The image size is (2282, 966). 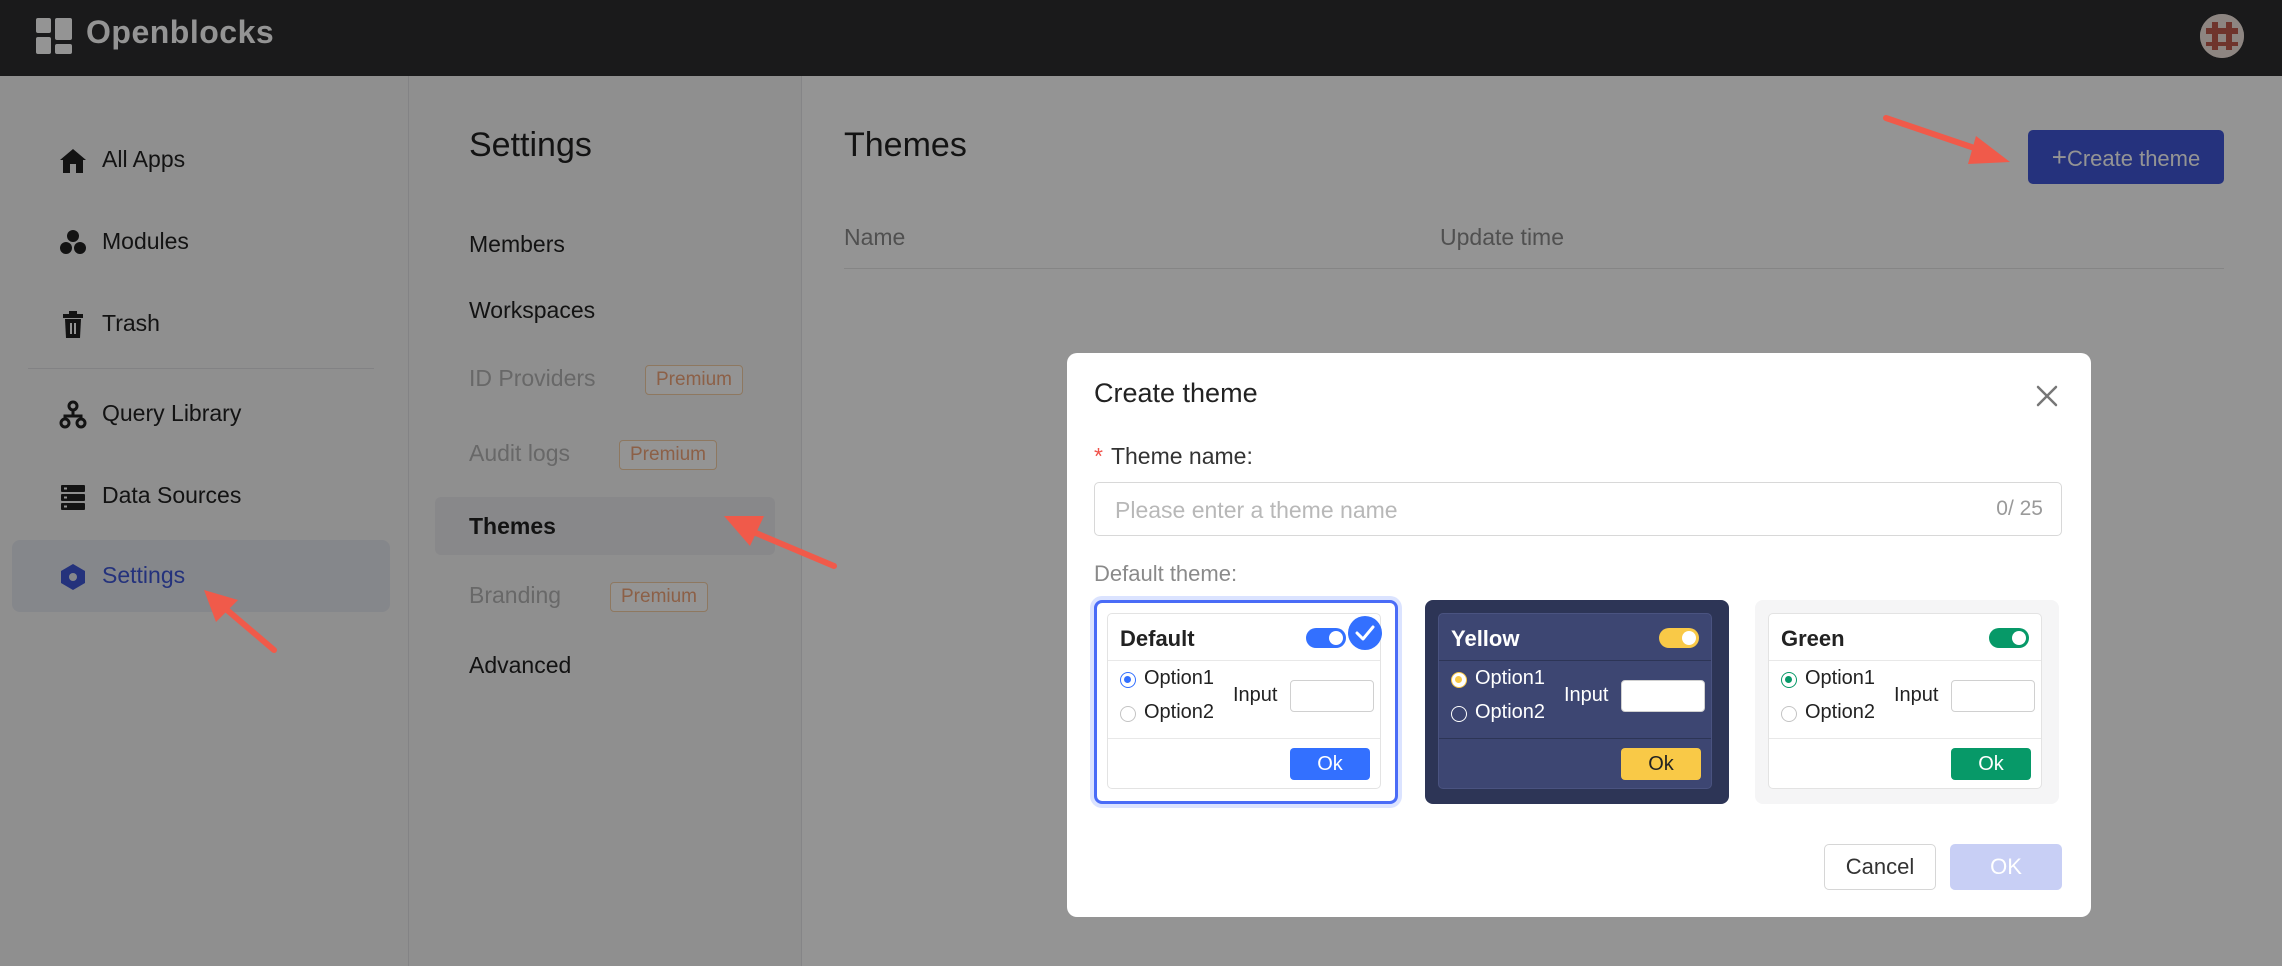 What do you see at coordinates (1176, 393) in the screenshot?
I see `modal-title: Create theme` at bounding box center [1176, 393].